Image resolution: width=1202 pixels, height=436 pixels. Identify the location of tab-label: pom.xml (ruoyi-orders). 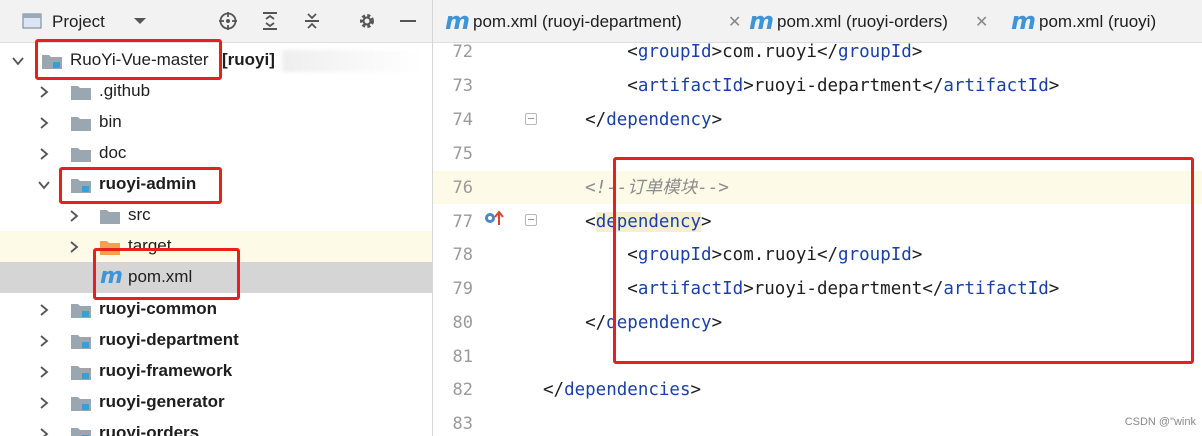
(862, 21).